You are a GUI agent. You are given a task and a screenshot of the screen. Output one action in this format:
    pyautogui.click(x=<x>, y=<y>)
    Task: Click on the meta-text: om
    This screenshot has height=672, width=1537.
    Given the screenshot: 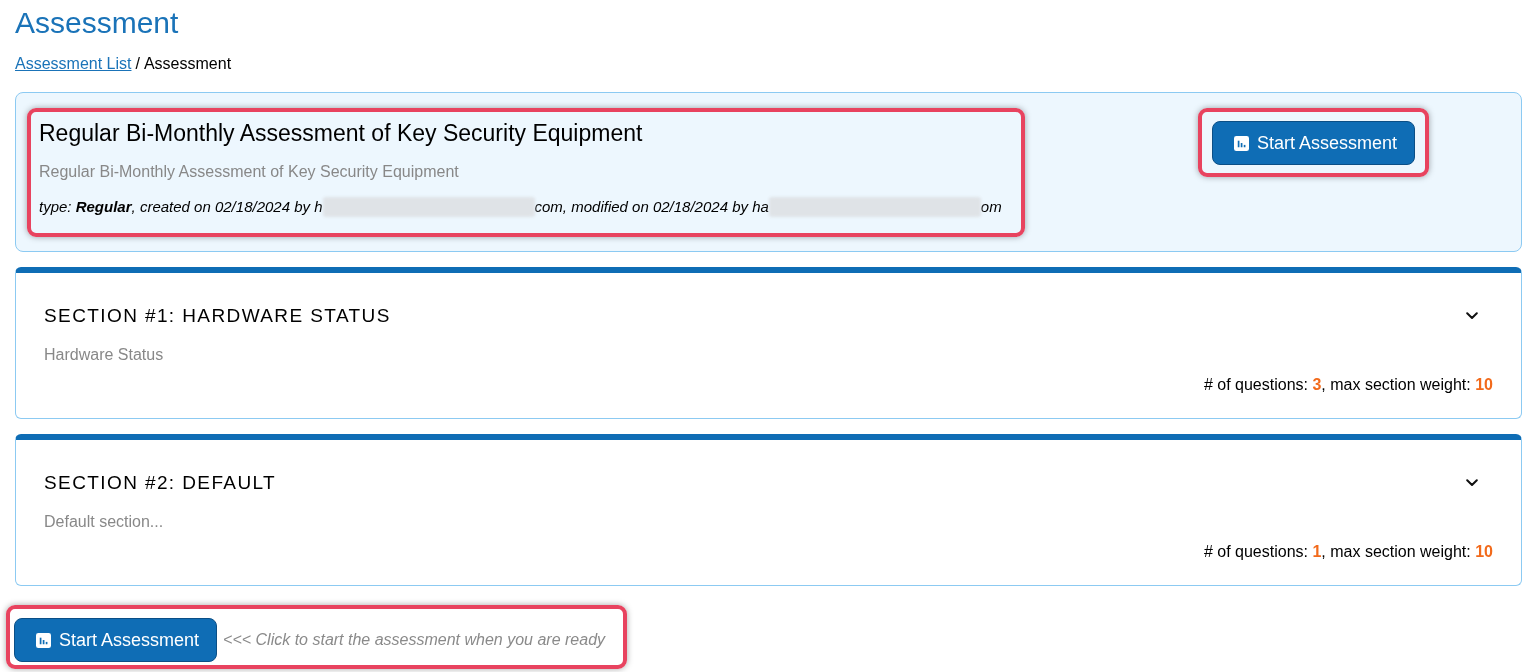 What is the action you would take?
    pyautogui.click(x=991, y=207)
    